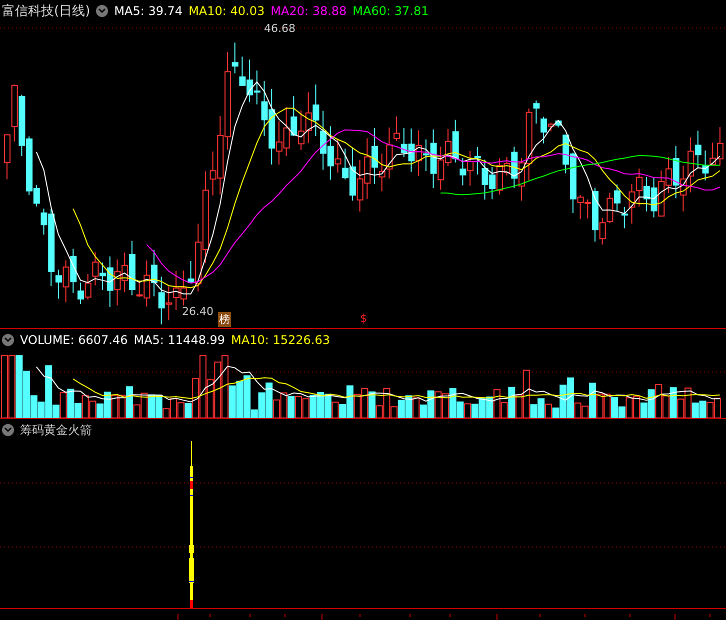 The width and height of the screenshot is (726, 620). Describe the element at coordinates (280, 28) in the screenshot. I see `high-price-label: 46.68` at that location.